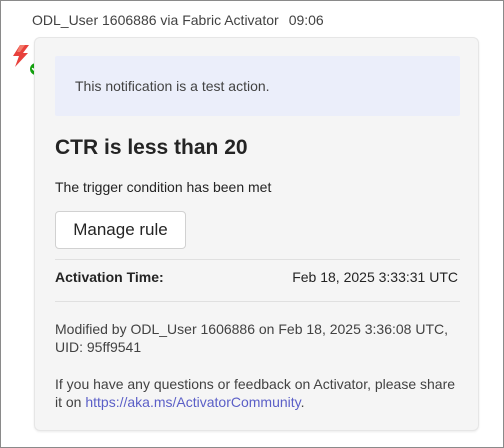 The image size is (504, 448). I want to click on uid-text: UID: 95ff9541, so click(98, 347).